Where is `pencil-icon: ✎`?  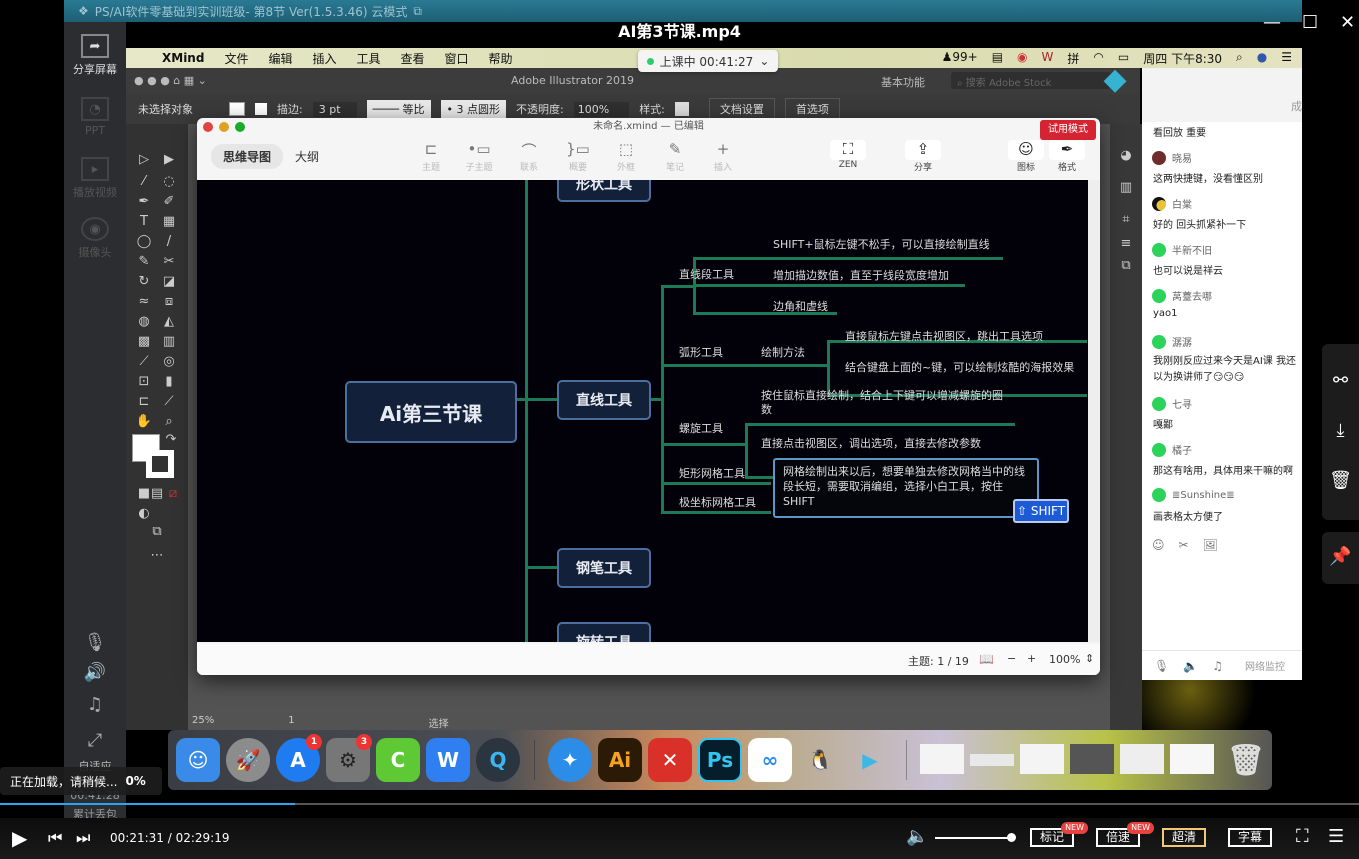 pencil-icon: ✎ is located at coordinates (144, 262).